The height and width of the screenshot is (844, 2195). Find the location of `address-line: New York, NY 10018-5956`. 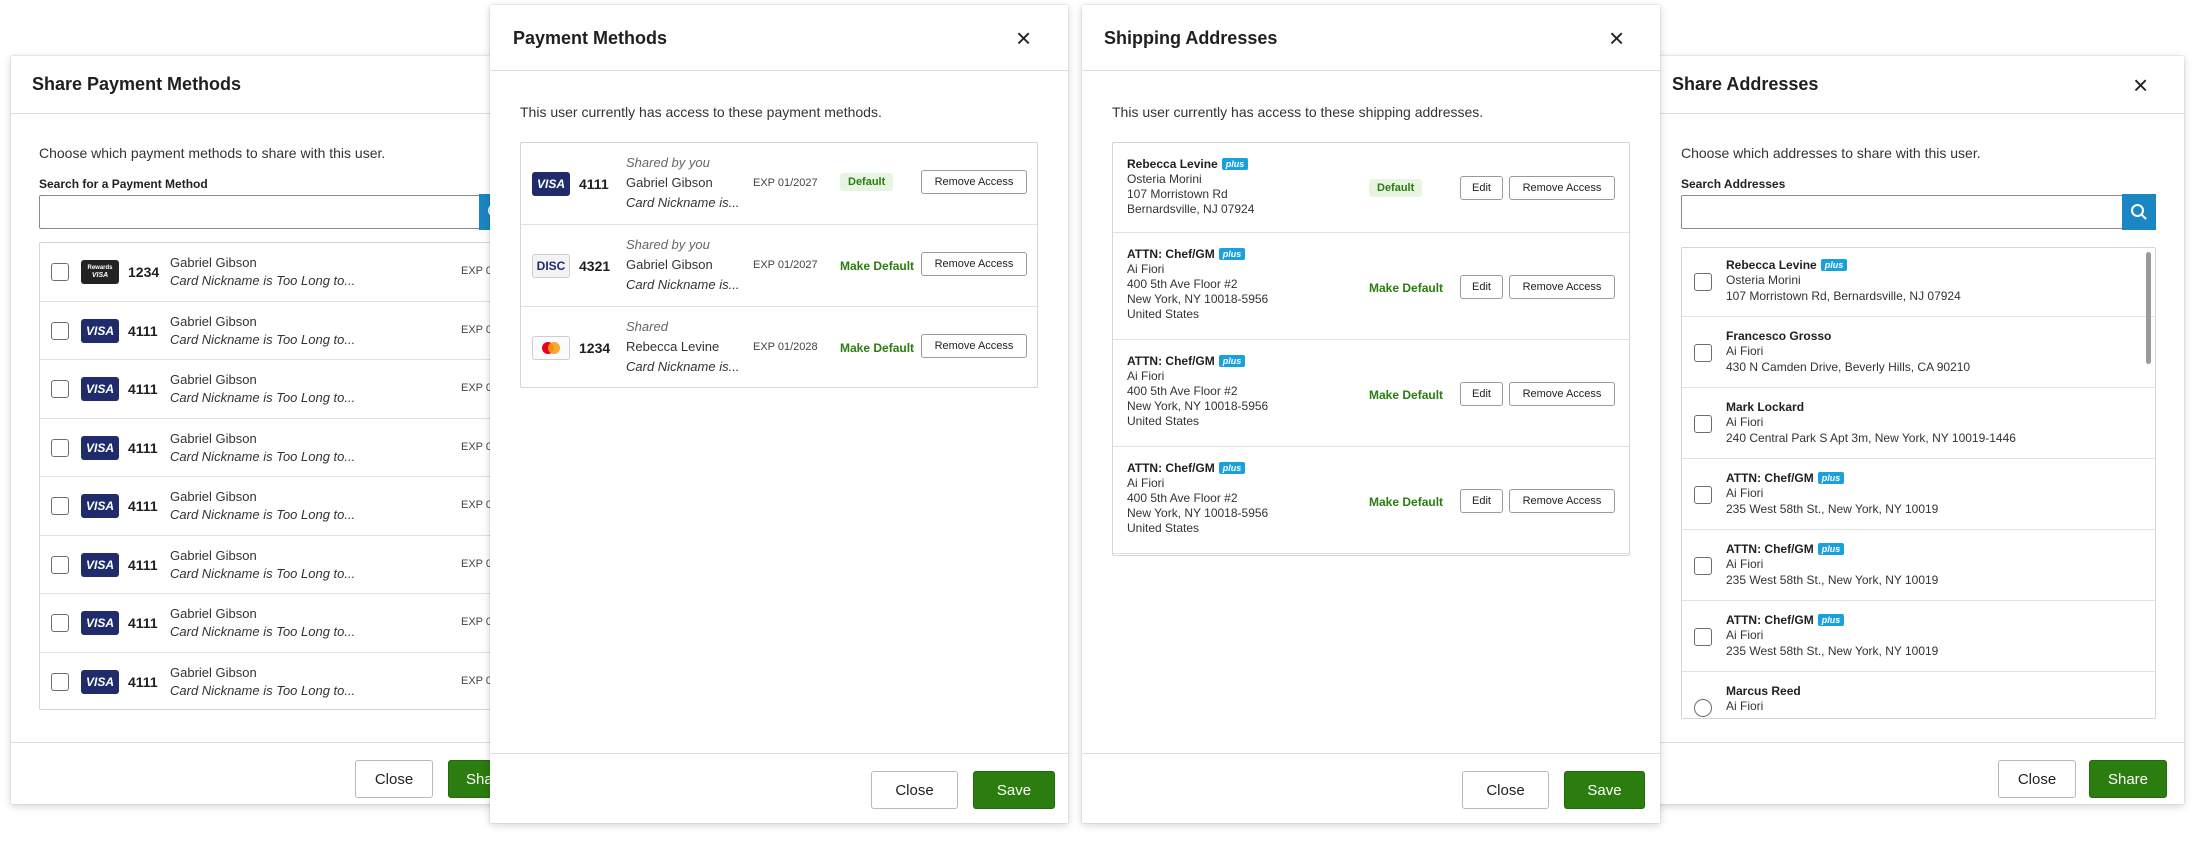

address-line: New York, NY 10018-5956 is located at coordinates (1198, 299).